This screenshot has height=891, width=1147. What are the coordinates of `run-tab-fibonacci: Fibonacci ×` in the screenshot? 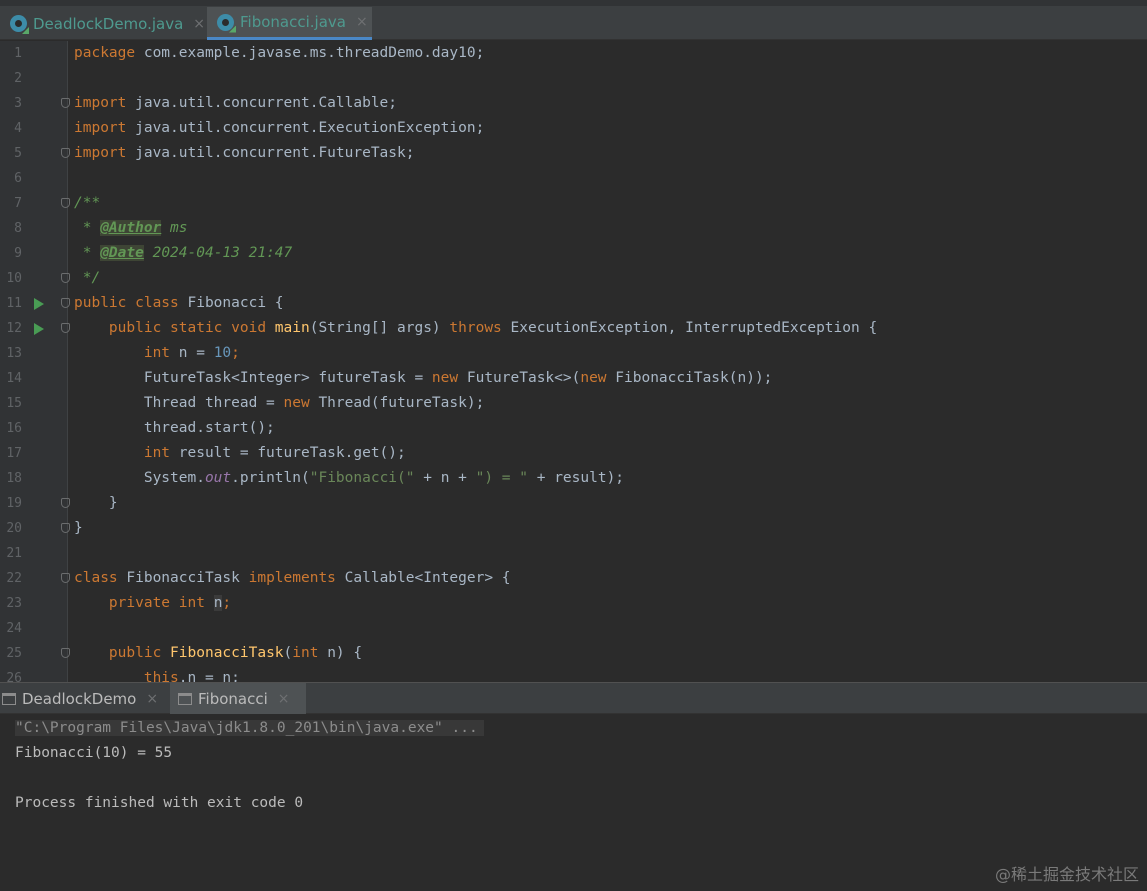 It's located at (238, 698).